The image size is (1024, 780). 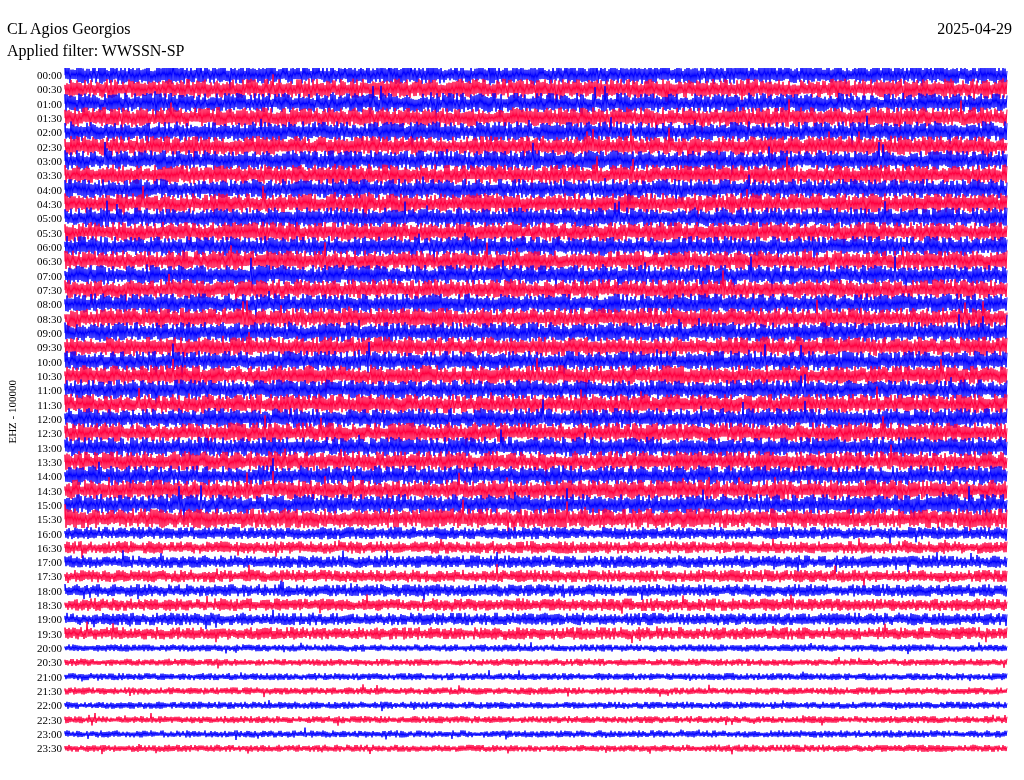 What do you see at coordinates (49, 404) in the screenshot?
I see `time-label: 11:30` at bounding box center [49, 404].